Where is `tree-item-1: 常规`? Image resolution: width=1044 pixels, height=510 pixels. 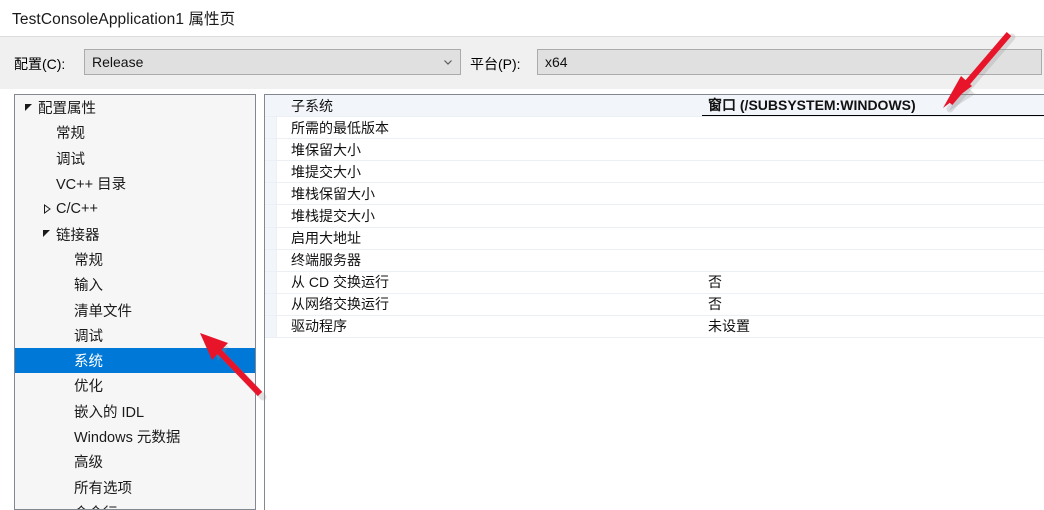
tree-item-1: 常规 is located at coordinates (135, 132).